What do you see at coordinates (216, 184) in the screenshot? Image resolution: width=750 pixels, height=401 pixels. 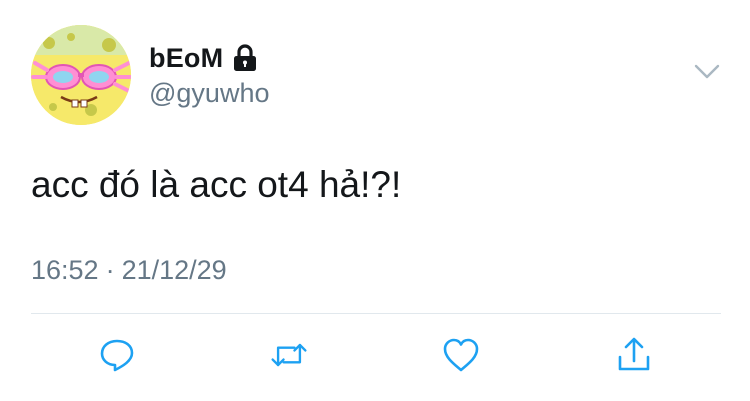 I see `tweet-text: acc đó là acc ot4 hả!?!` at bounding box center [216, 184].